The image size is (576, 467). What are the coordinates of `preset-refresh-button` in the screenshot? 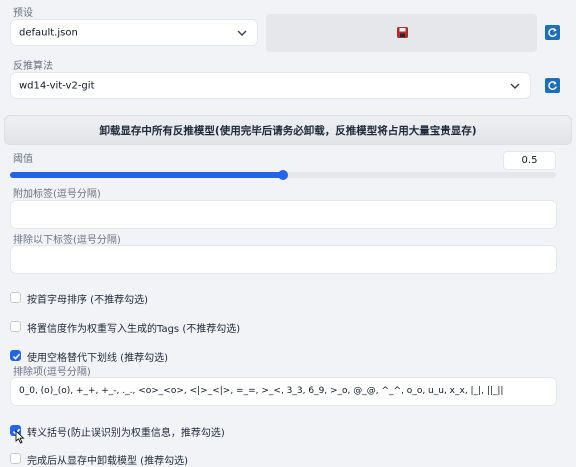 It's located at (552, 32).